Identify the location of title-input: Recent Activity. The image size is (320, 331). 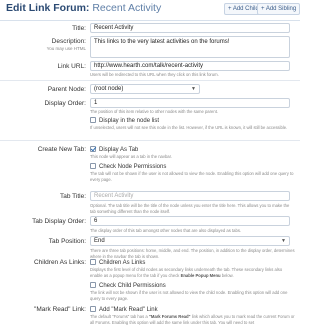
(190, 28).